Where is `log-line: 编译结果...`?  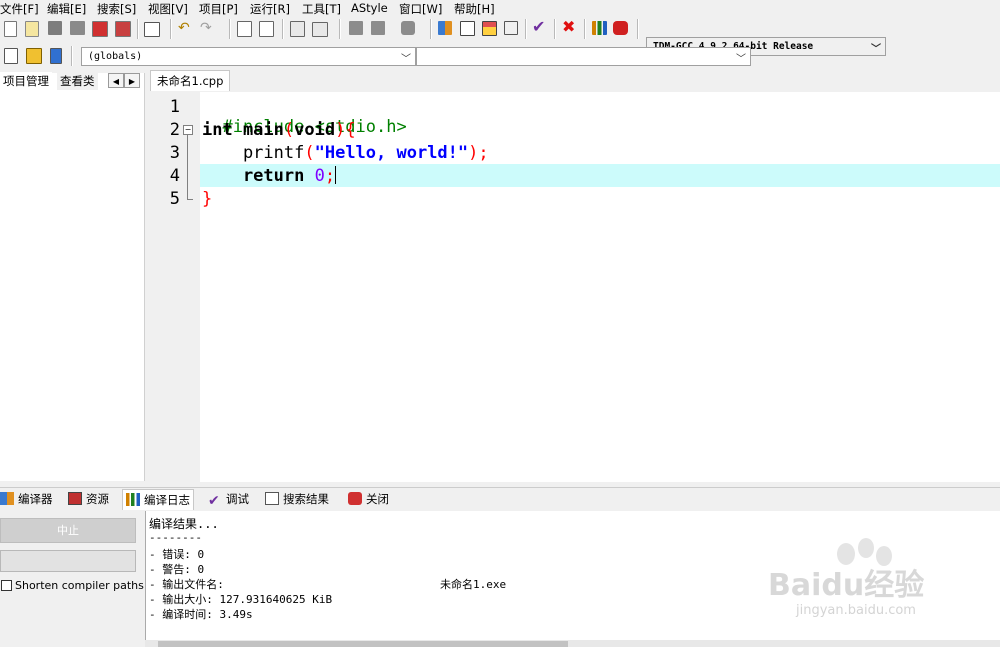
log-line: 编译结果... is located at coordinates (184, 524).